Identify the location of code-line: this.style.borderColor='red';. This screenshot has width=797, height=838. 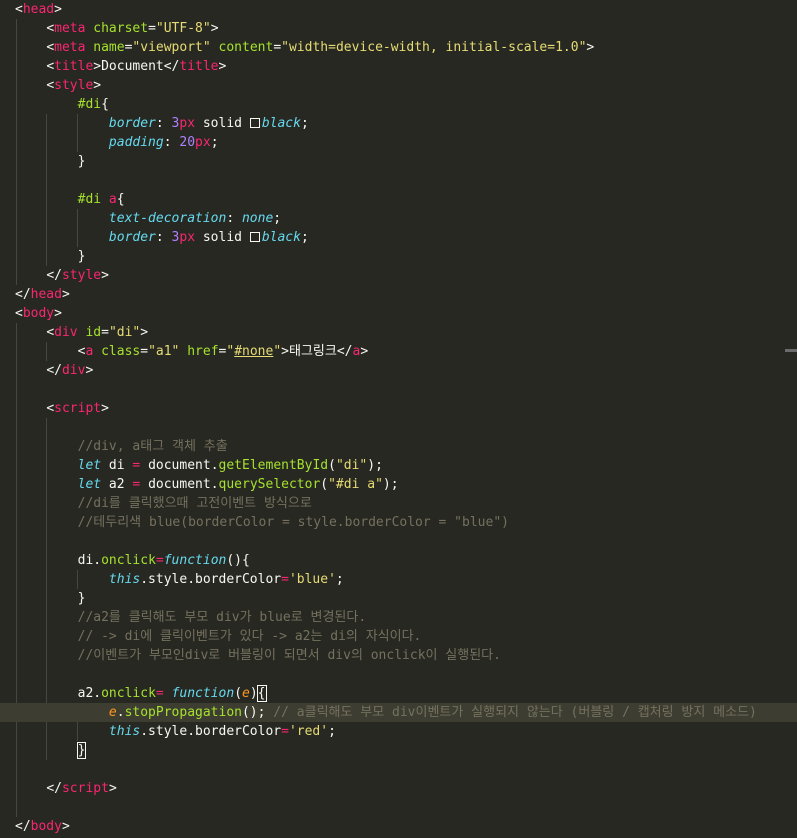
(398, 731).